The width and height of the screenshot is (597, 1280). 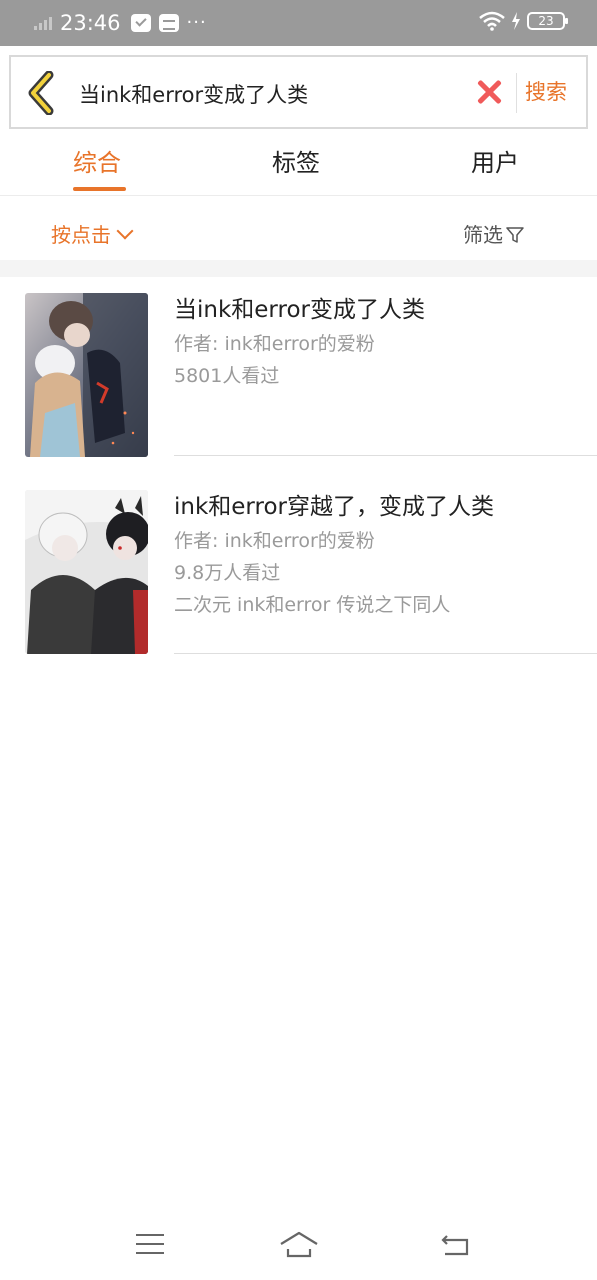 I want to click on chevron-left-icon, so click(x=41, y=93).